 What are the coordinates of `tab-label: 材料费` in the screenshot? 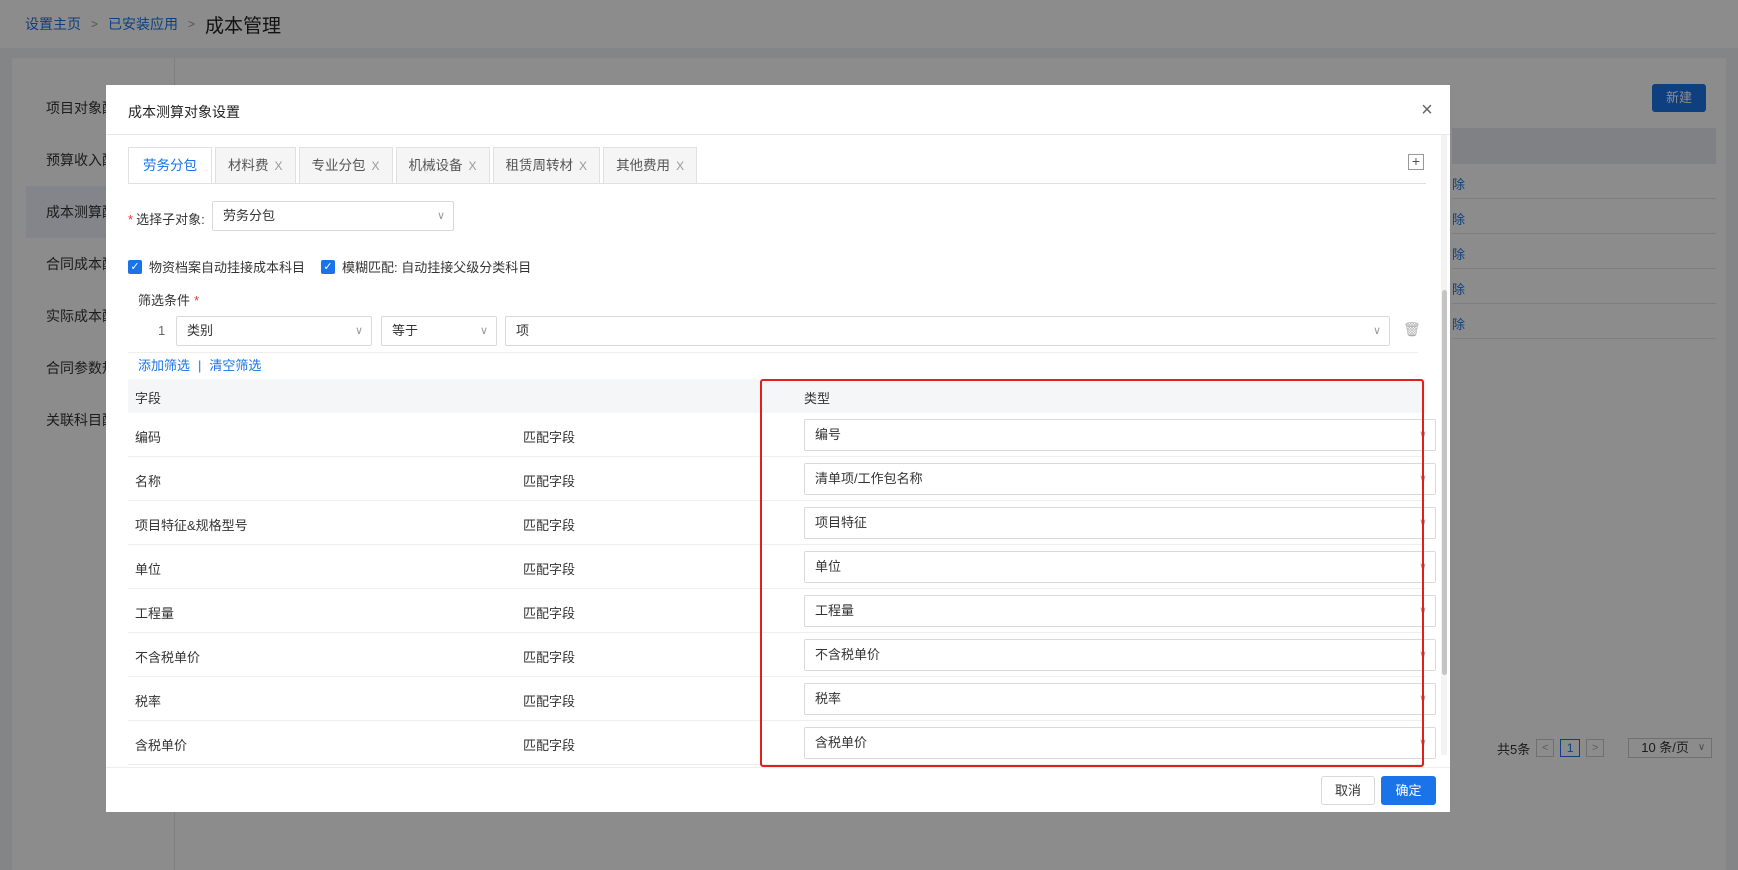 It's located at (248, 165).